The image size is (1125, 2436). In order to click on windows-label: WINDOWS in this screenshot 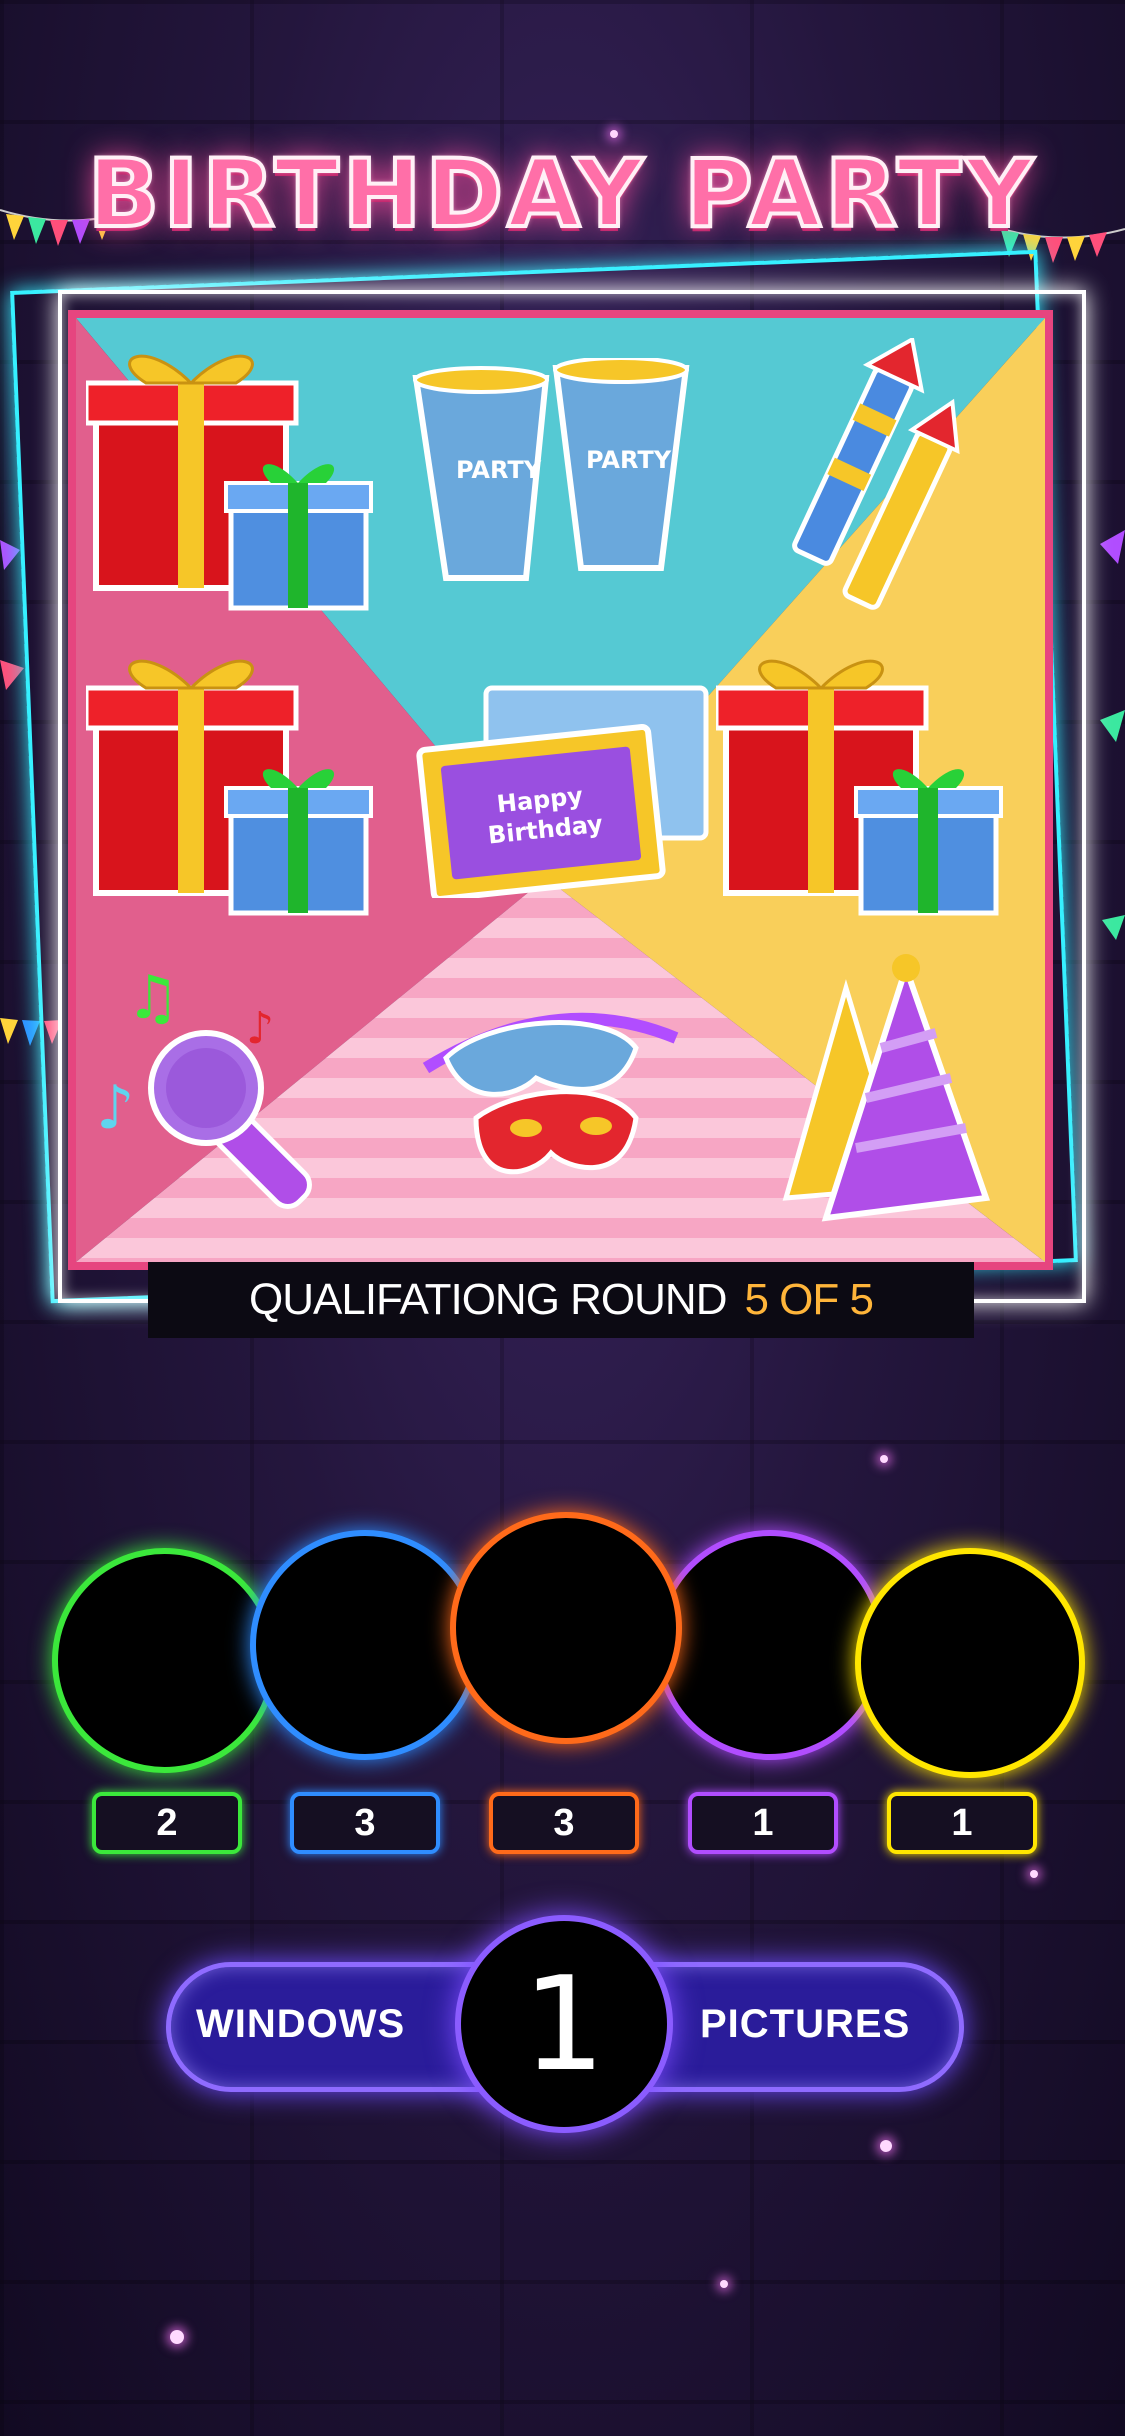, I will do `click(301, 2024)`.